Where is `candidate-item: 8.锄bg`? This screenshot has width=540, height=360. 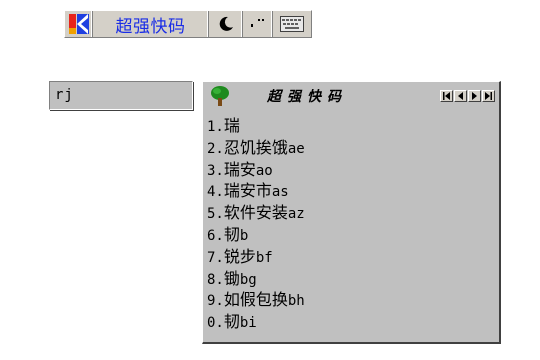 candidate-item: 8.锄bg is located at coordinates (351, 279).